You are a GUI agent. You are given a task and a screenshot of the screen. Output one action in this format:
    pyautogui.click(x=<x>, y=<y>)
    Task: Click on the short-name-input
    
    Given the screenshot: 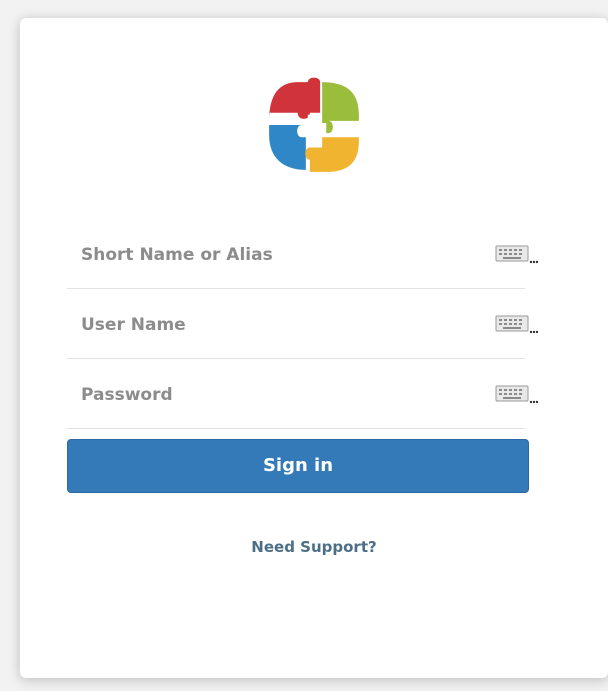 What is the action you would take?
    pyautogui.click(x=281, y=255)
    